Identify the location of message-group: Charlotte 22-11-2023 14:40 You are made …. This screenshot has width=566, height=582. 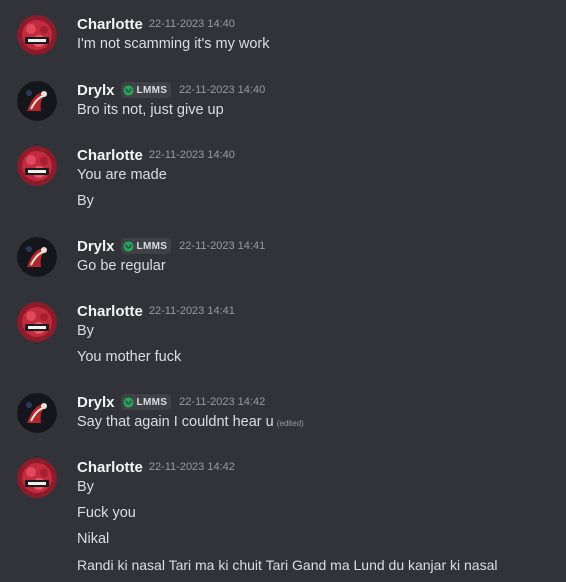
(283, 177).